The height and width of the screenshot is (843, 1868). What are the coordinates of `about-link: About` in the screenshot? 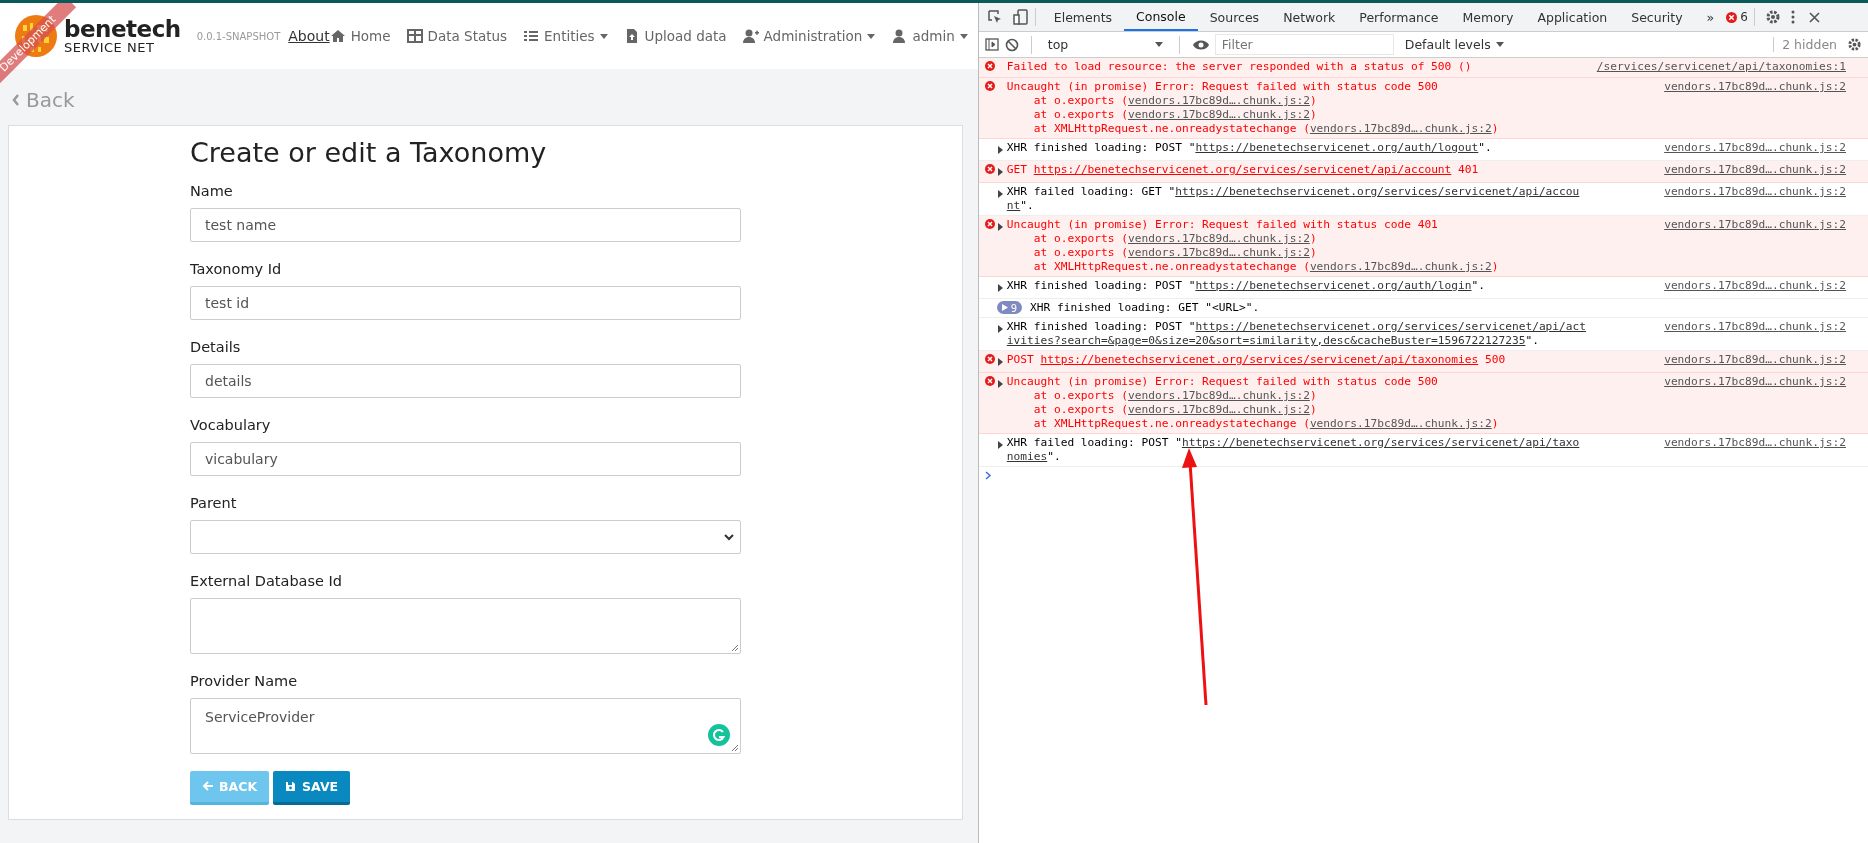 It's located at (309, 36).